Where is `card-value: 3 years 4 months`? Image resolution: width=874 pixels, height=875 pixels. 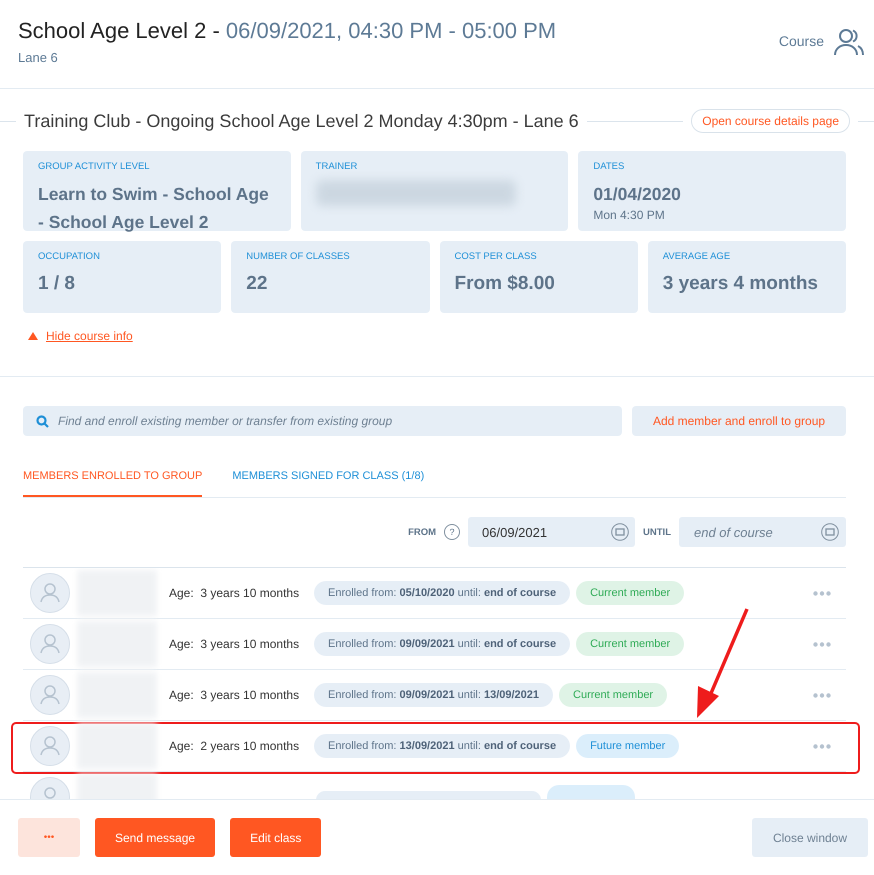 card-value: 3 years 4 months is located at coordinates (740, 284).